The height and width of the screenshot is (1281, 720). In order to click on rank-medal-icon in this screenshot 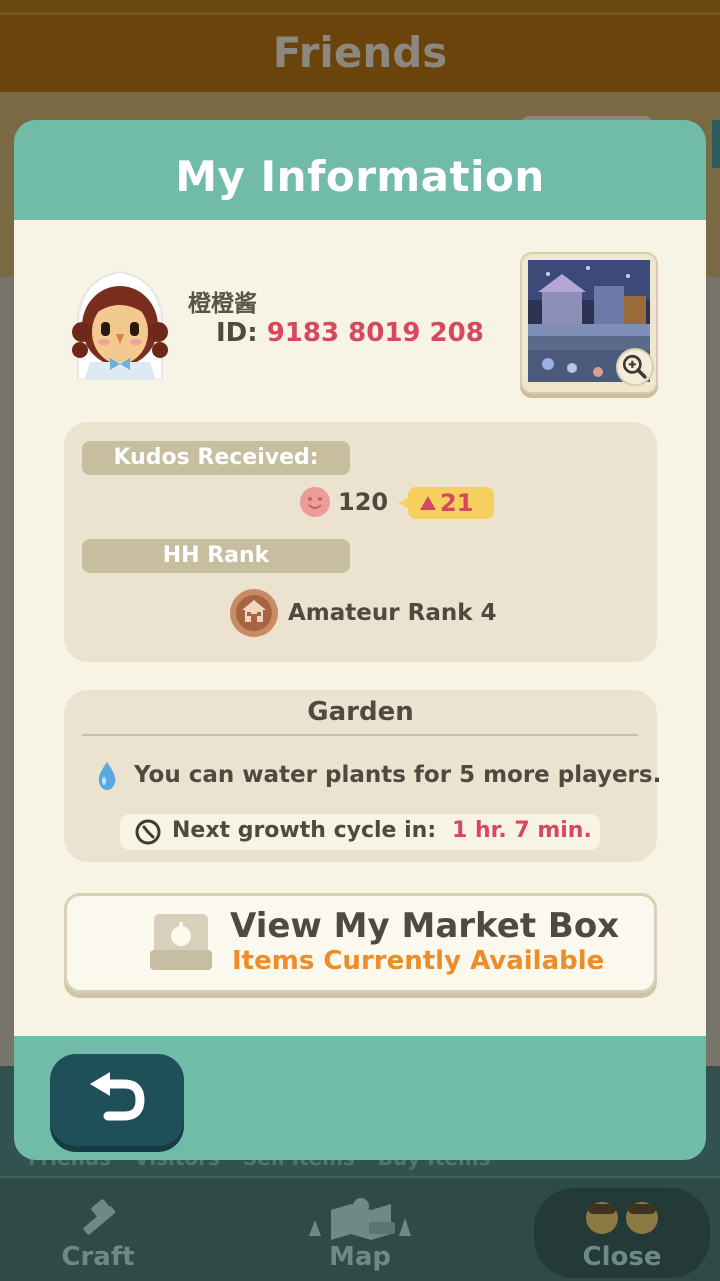, I will do `click(254, 613)`.